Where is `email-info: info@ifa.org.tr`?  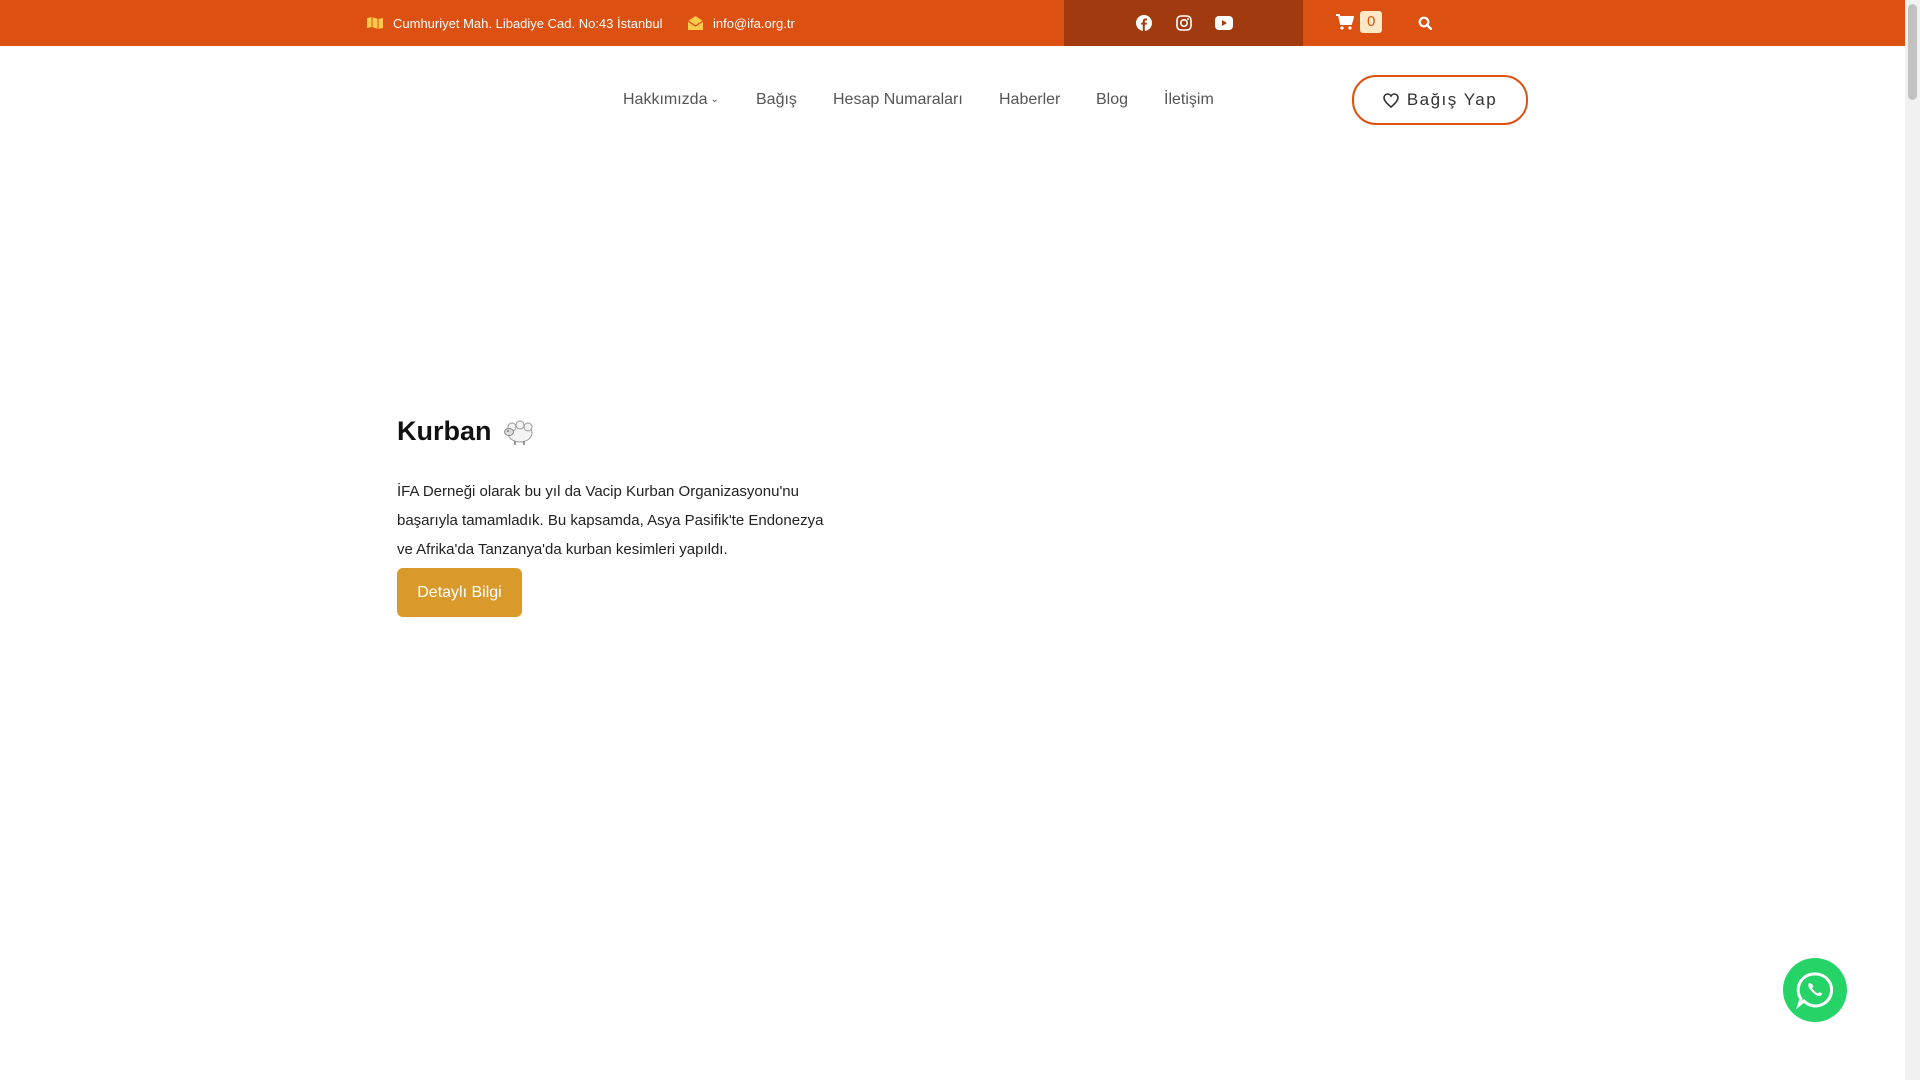 email-info: info@ifa.org.tr is located at coordinates (741, 23).